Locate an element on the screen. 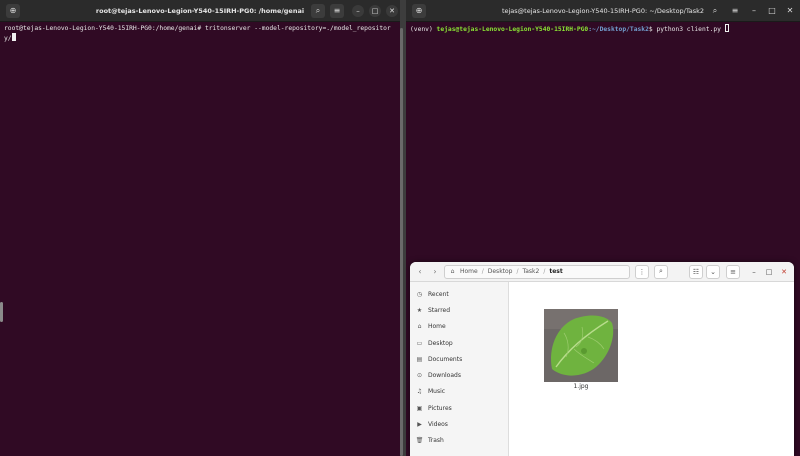  scrollbar-left is located at coordinates (401, 242).